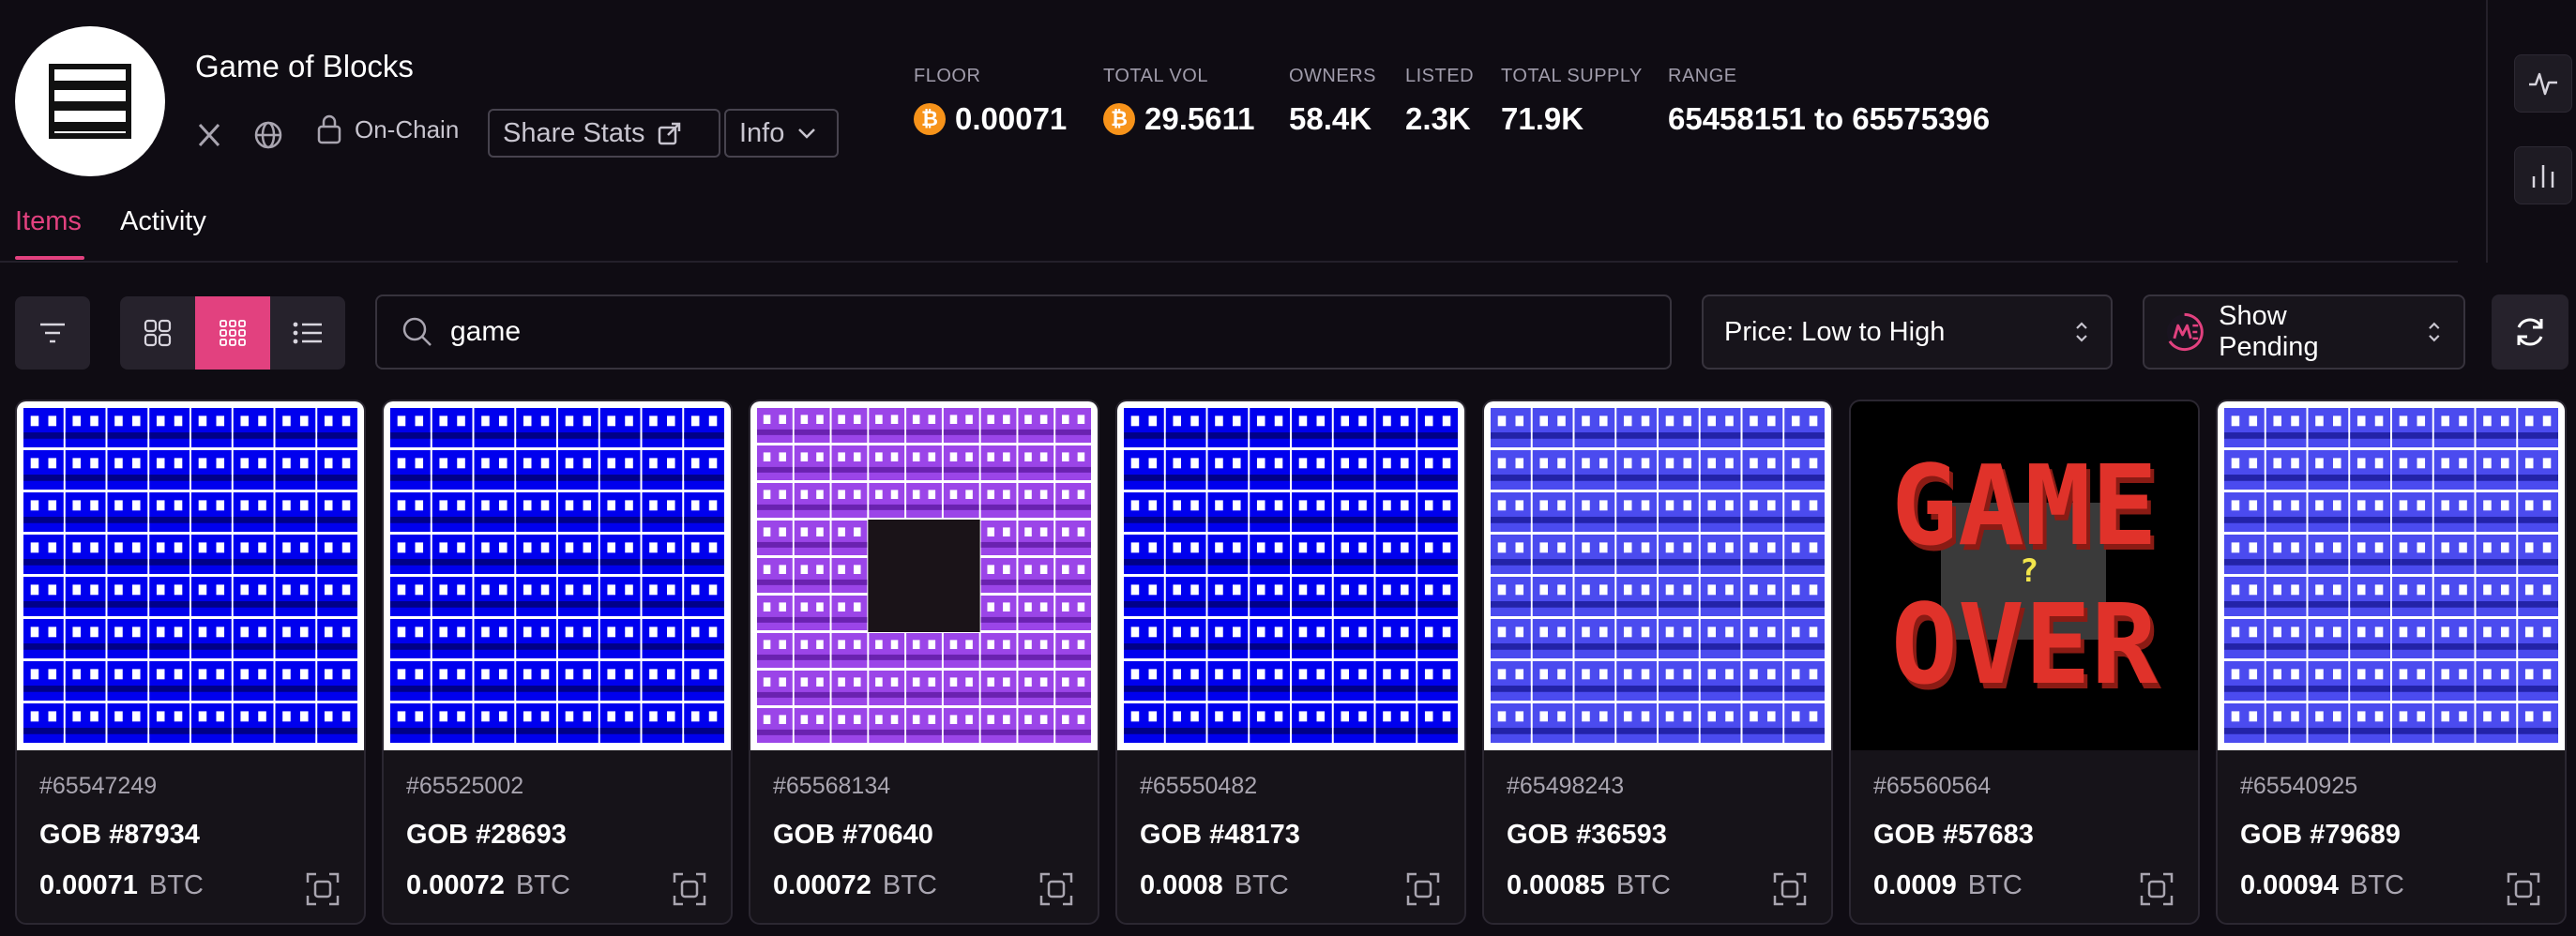 The height and width of the screenshot is (936, 2576). What do you see at coordinates (2487, 131) in the screenshot?
I see `side-panel-divider` at bounding box center [2487, 131].